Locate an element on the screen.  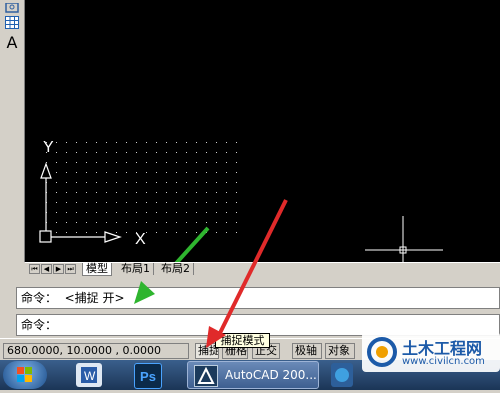
tool-palette: A is located at coordinates (12, 131).